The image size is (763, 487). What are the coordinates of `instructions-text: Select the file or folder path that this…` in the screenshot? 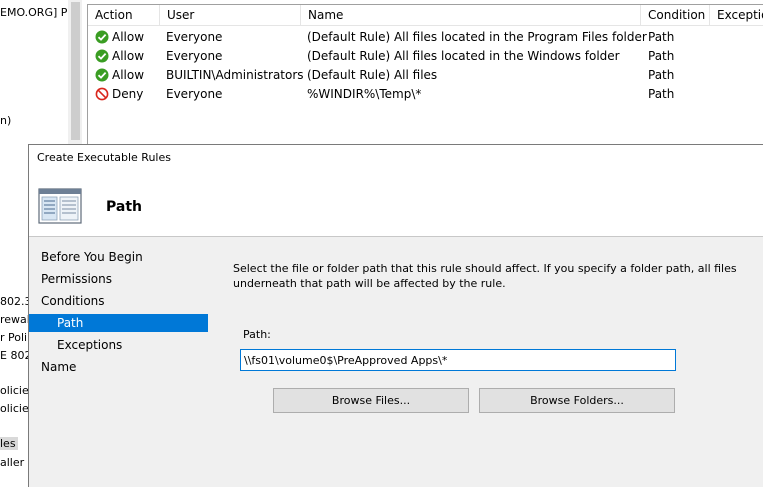 It's located at (485, 276).